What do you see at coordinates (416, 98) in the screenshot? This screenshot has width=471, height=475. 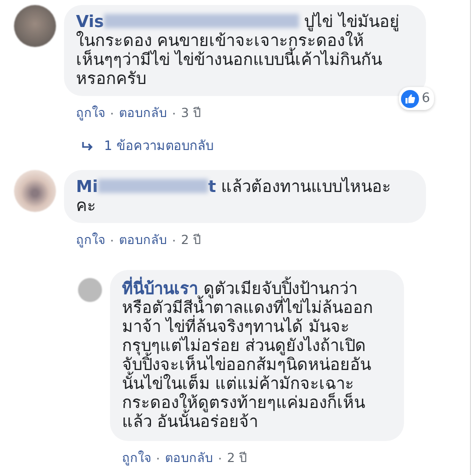 I see `reaction-count: 6` at bounding box center [416, 98].